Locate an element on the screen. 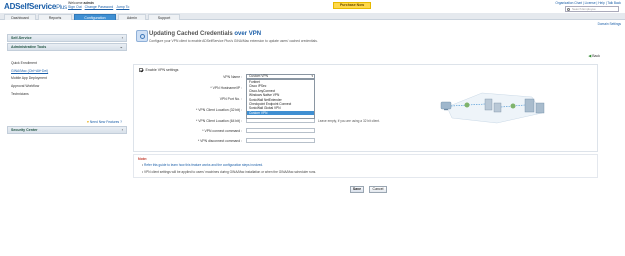 The image size is (625, 256). sidebar-section-self-service: Self-Service › is located at coordinates (67, 38).